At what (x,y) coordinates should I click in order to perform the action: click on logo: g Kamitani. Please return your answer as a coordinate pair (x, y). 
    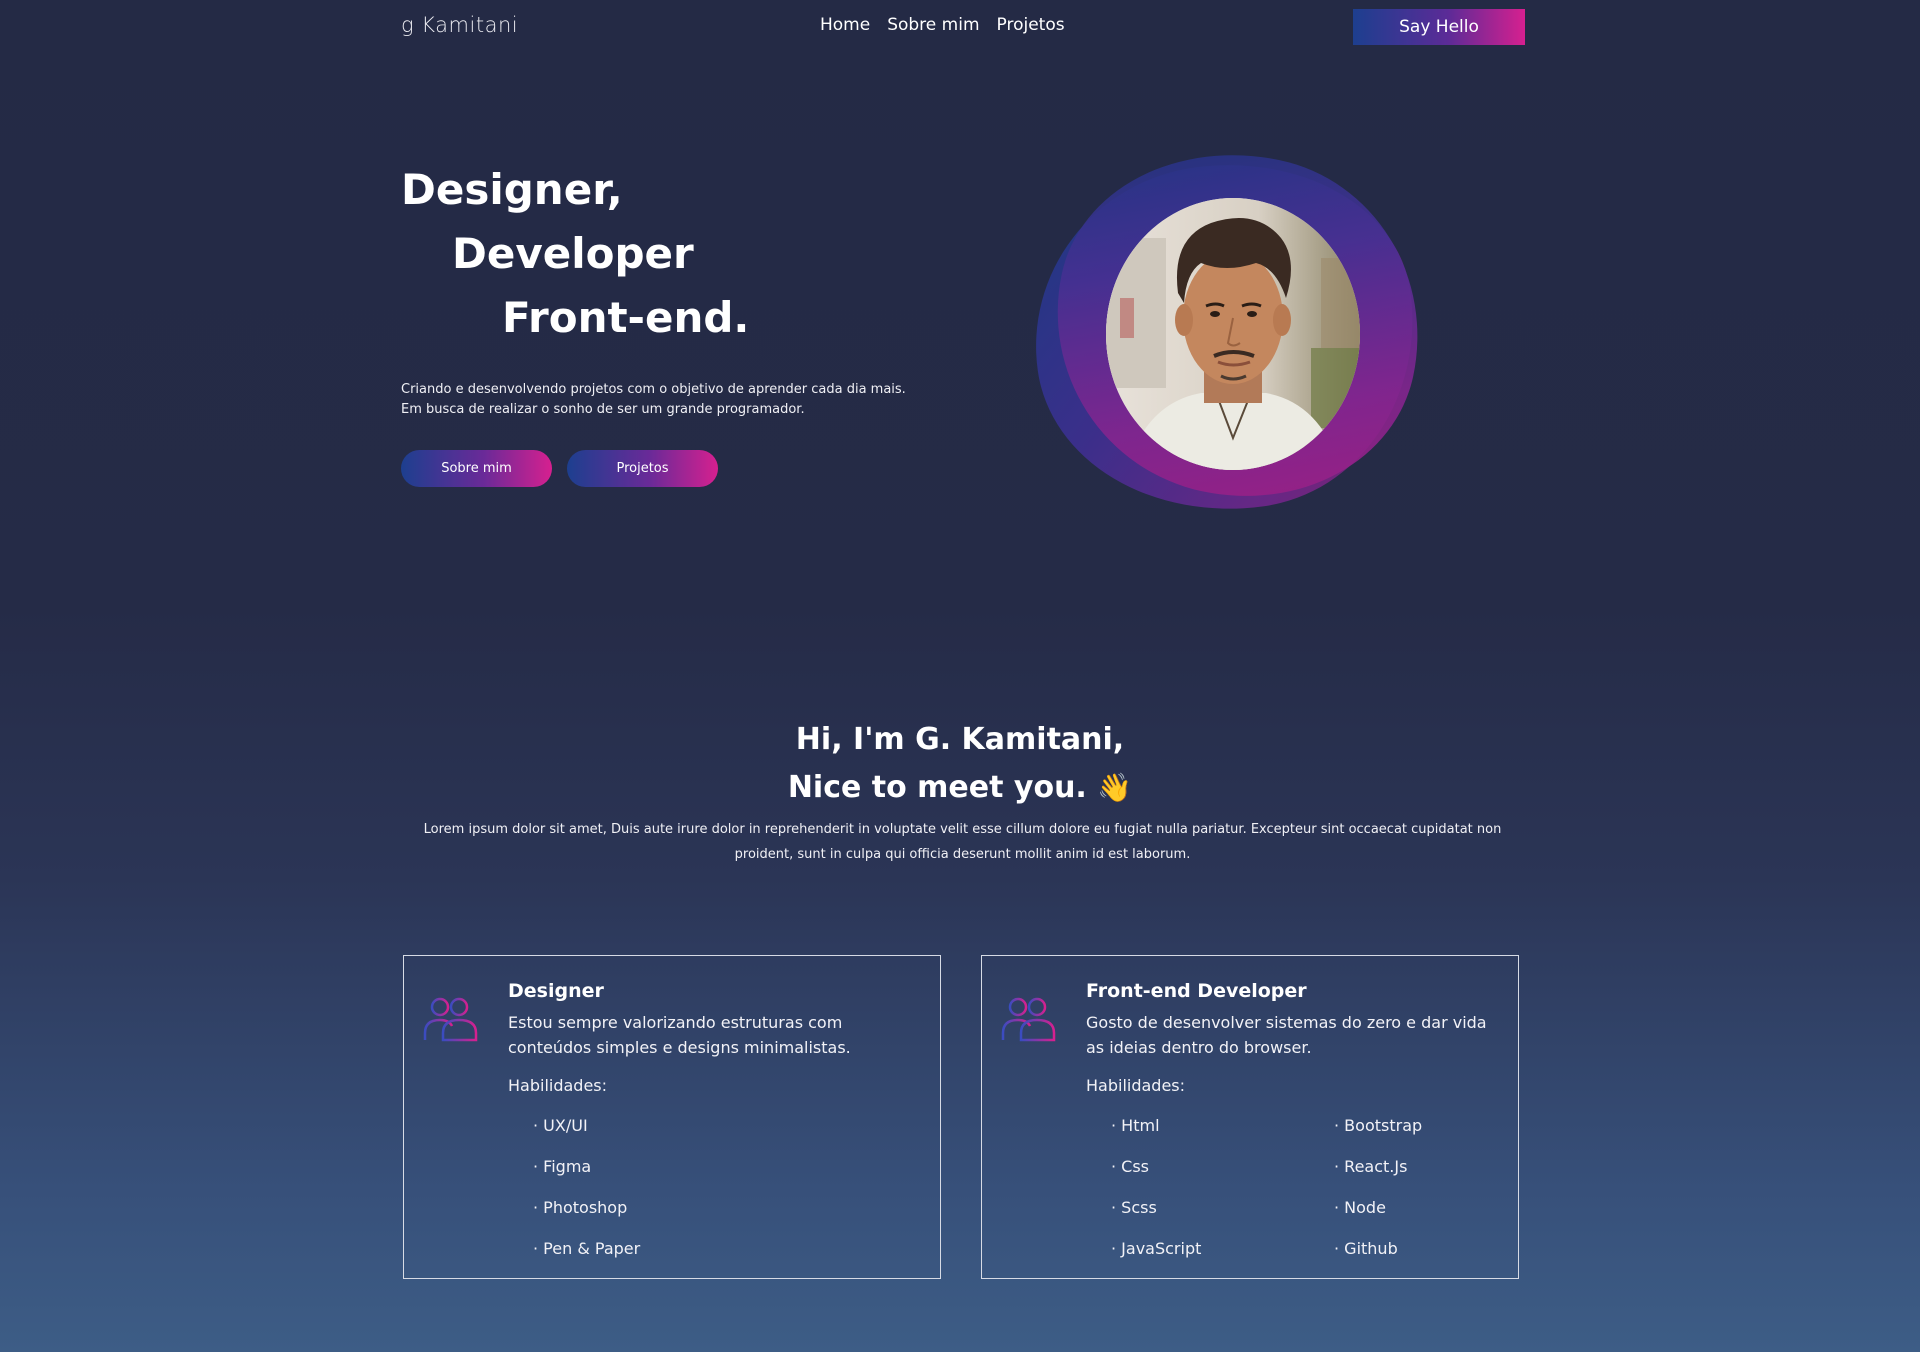
    Looking at the image, I should click on (459, 25).